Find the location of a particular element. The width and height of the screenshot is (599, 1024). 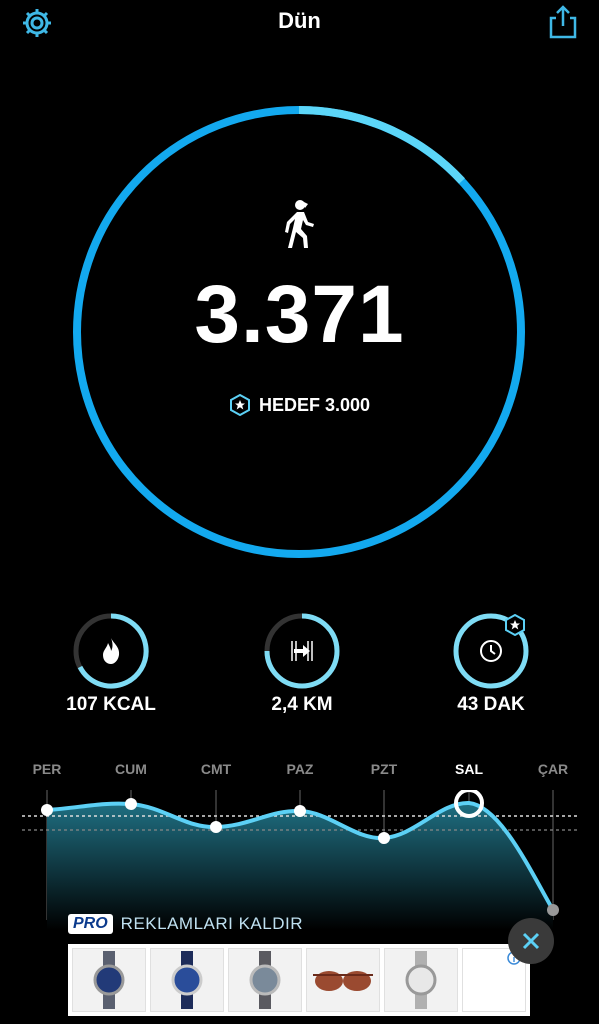

distance-arrow-icon is located at coordinates (302, 651).